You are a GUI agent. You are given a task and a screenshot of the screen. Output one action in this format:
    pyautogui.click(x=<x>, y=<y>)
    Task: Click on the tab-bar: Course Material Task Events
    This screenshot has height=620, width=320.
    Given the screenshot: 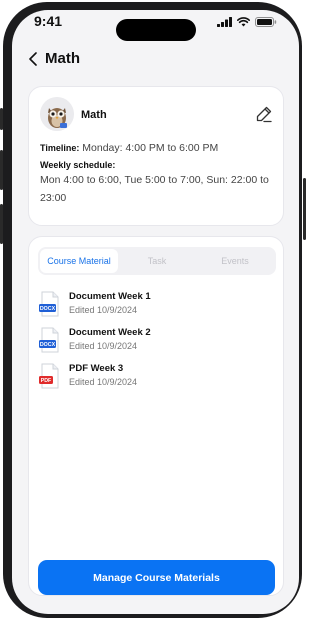 What is the action you would take?
    pyautogui.click(x=157, y=261)
    